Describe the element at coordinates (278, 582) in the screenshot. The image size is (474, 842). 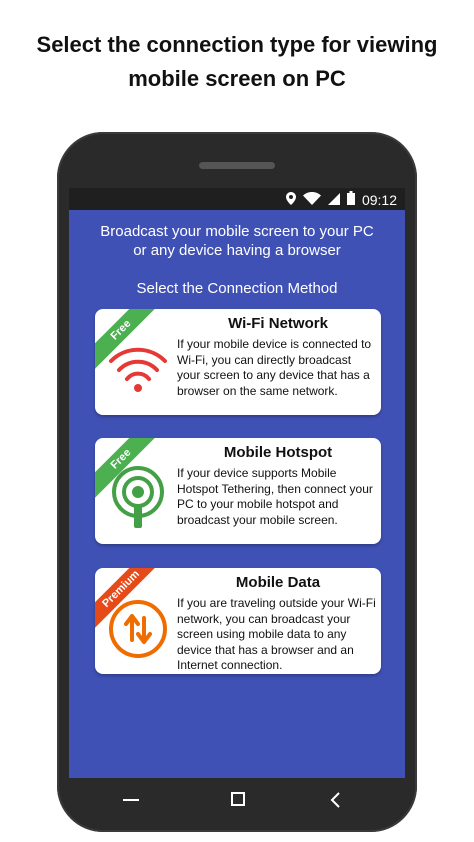
I see `card-title: Mobile Data` at that location.